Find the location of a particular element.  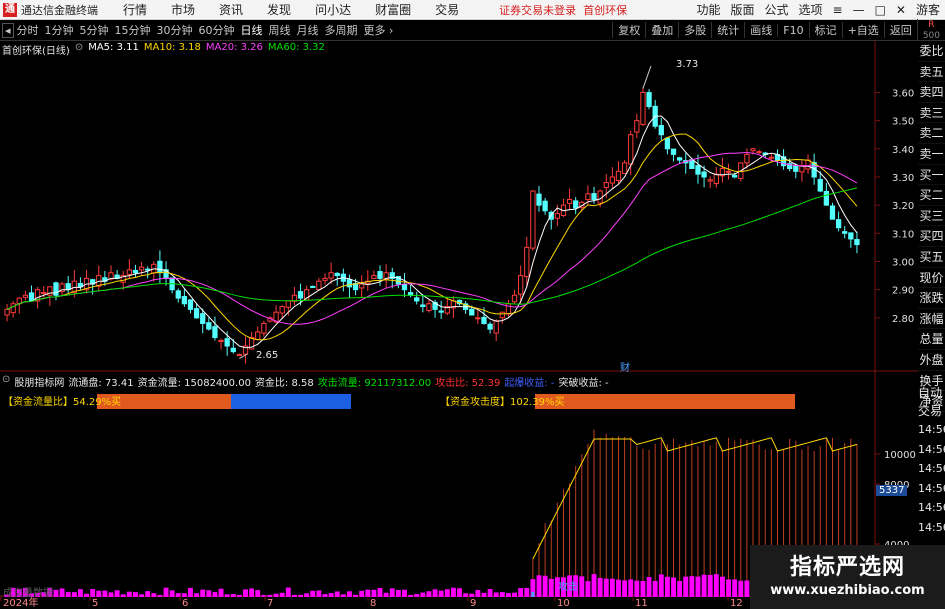

high-marker-line is located at coordinates (647, 77).